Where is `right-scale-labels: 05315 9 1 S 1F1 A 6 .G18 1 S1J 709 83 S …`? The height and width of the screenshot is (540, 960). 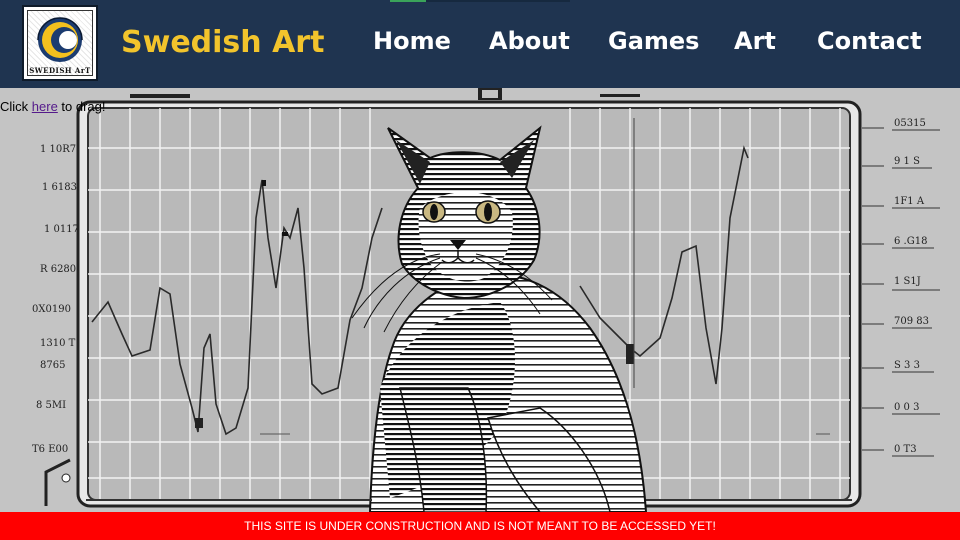 right-scale-labels: 05315 9 1 S 1F1 A 6 .G18 1 S1J 709 83 S … is located at coordinates (920, 300).